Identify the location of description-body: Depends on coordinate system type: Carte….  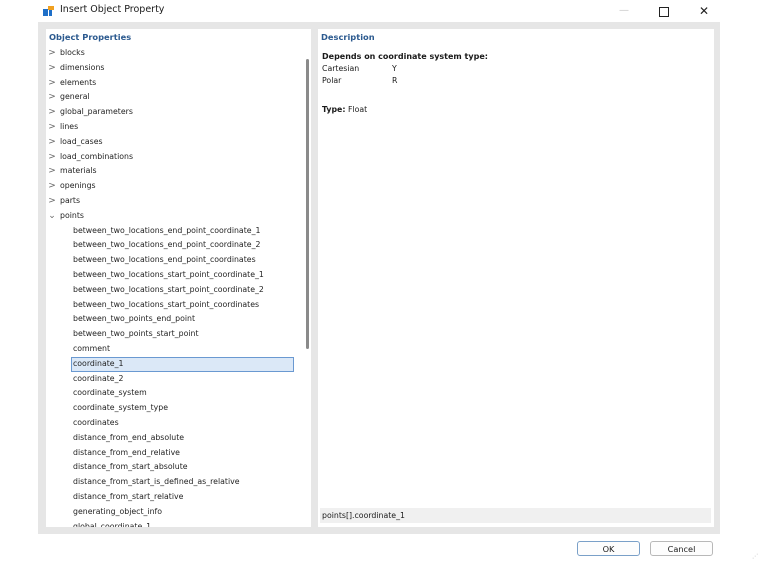
(405, 69).